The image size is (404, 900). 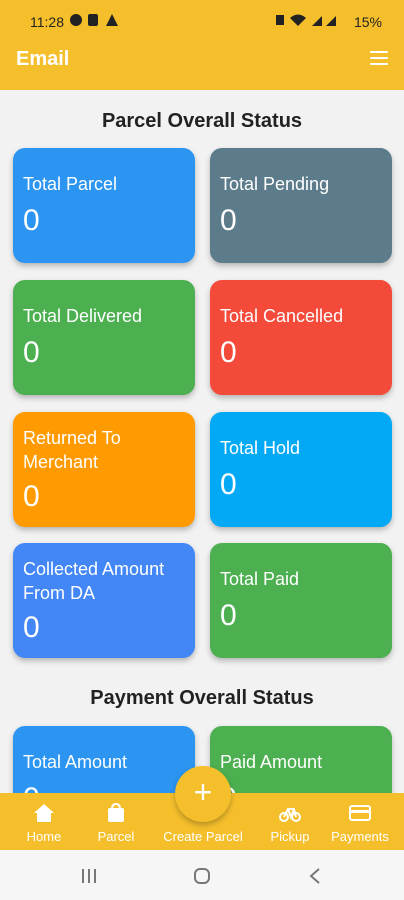 What do you see at coordinates (360, 821) in the screenshot?
I see `nav-payments: Payments` at bounding box center [360, 821].